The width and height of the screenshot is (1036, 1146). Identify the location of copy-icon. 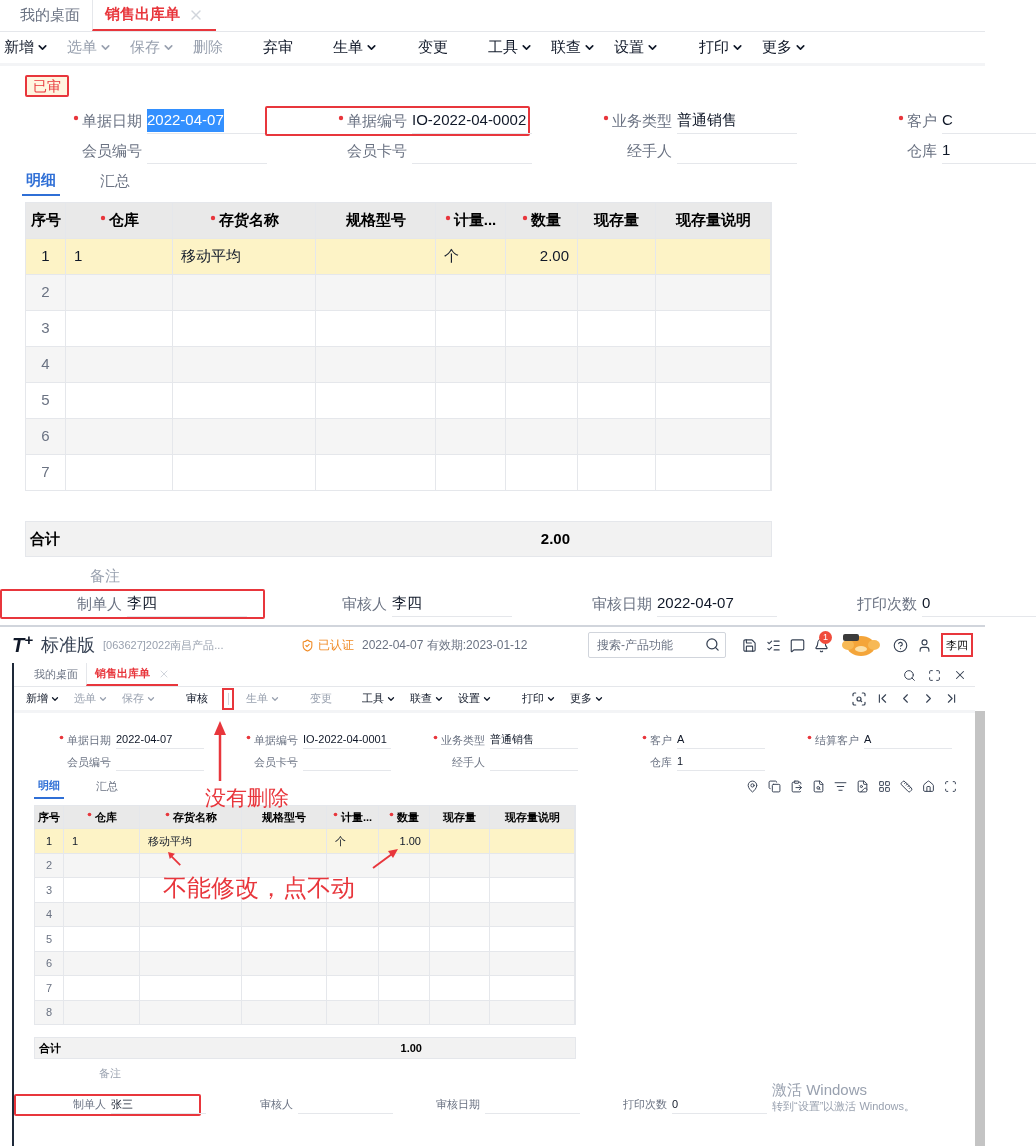
(774, 786).